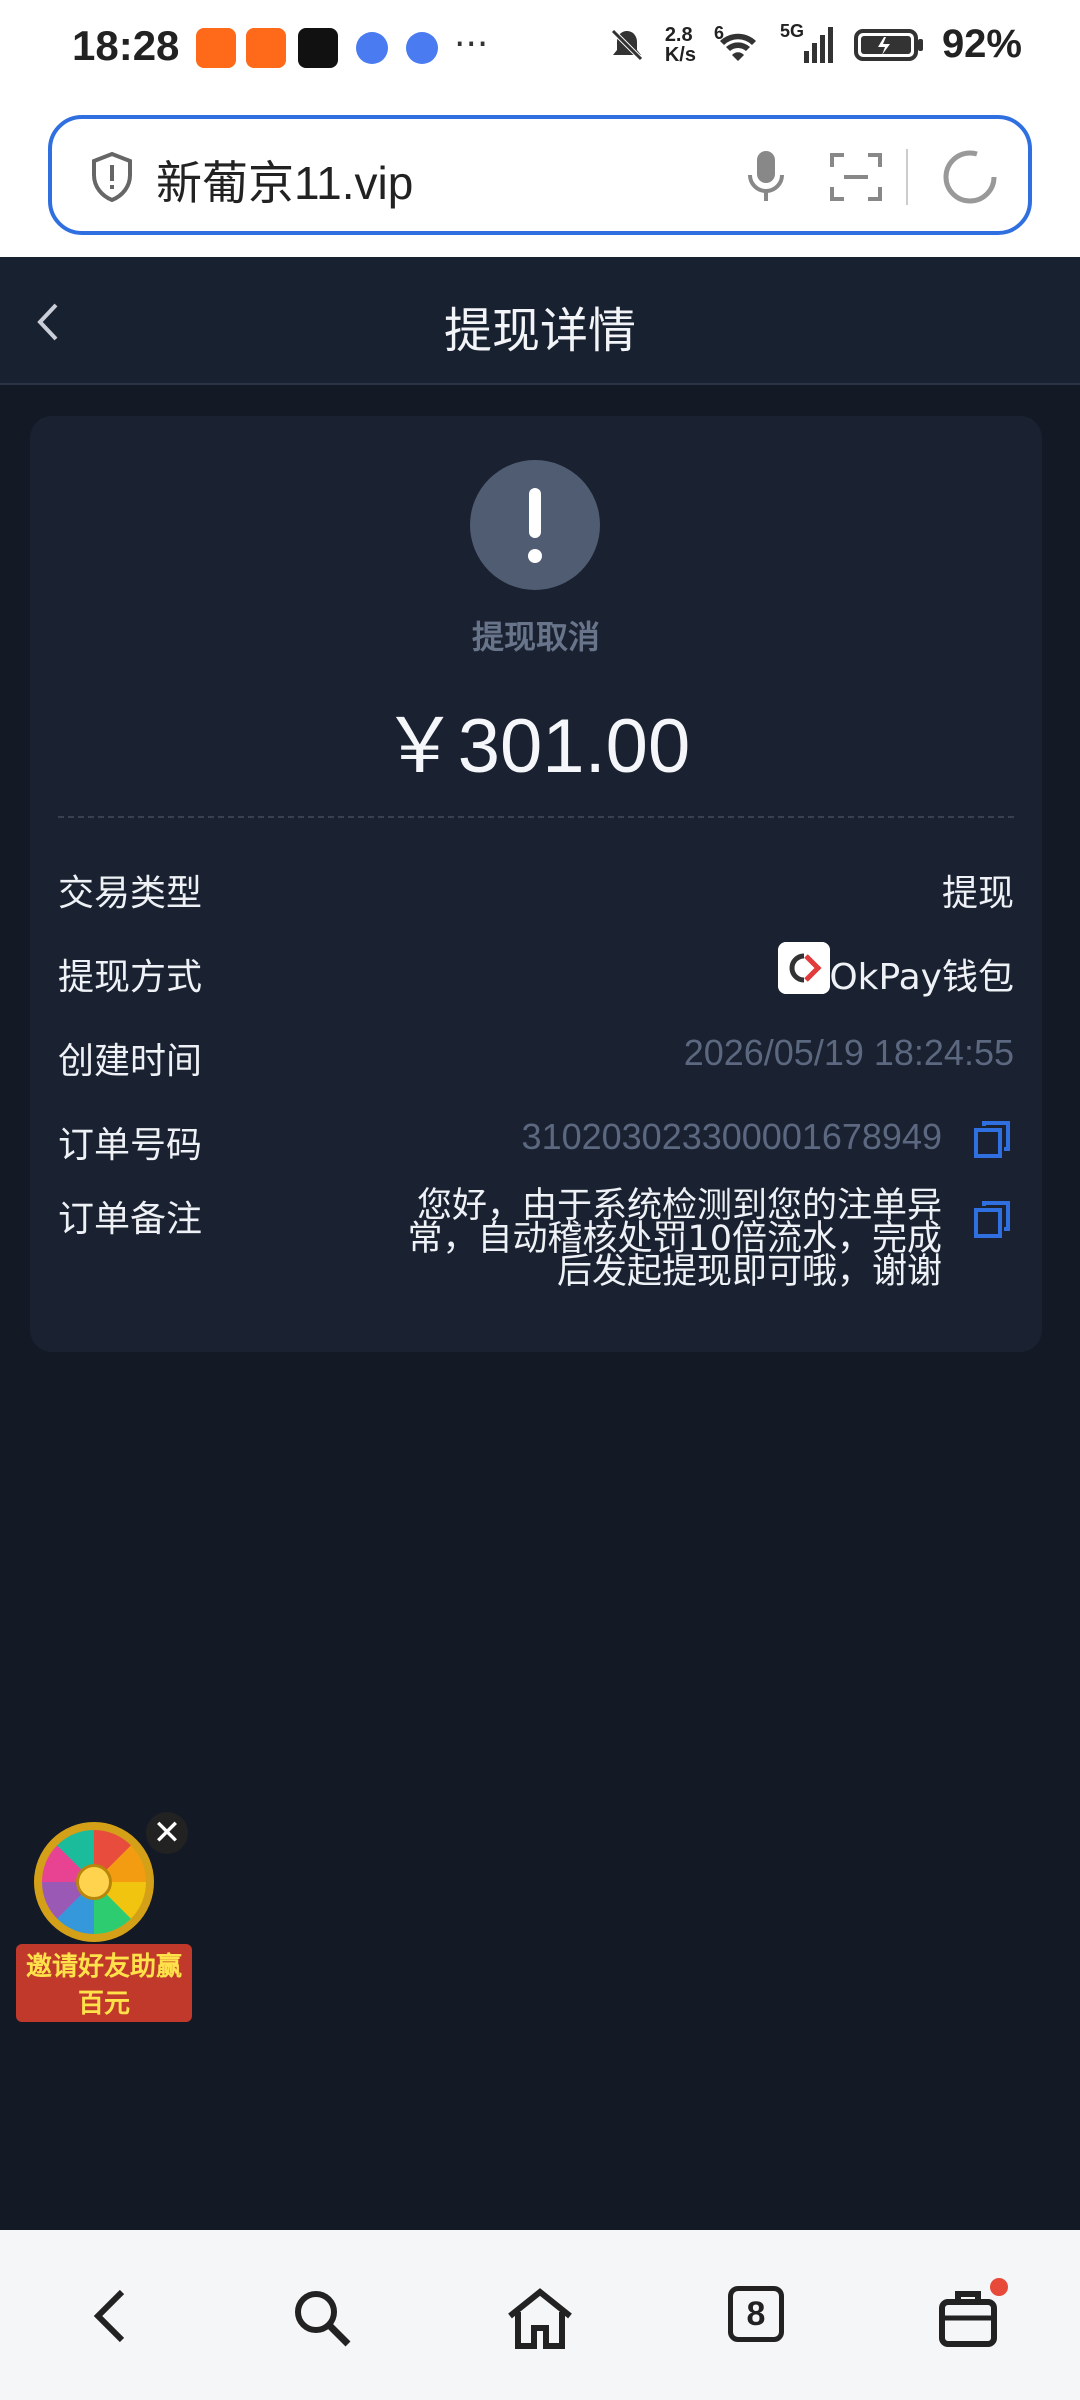 The height and width of the screenshot is (2400, 1080). What do you see at coordinates (318, 48) in the screenshot?
I see `tiktok-app-icon` at bounding box center [318, 48].